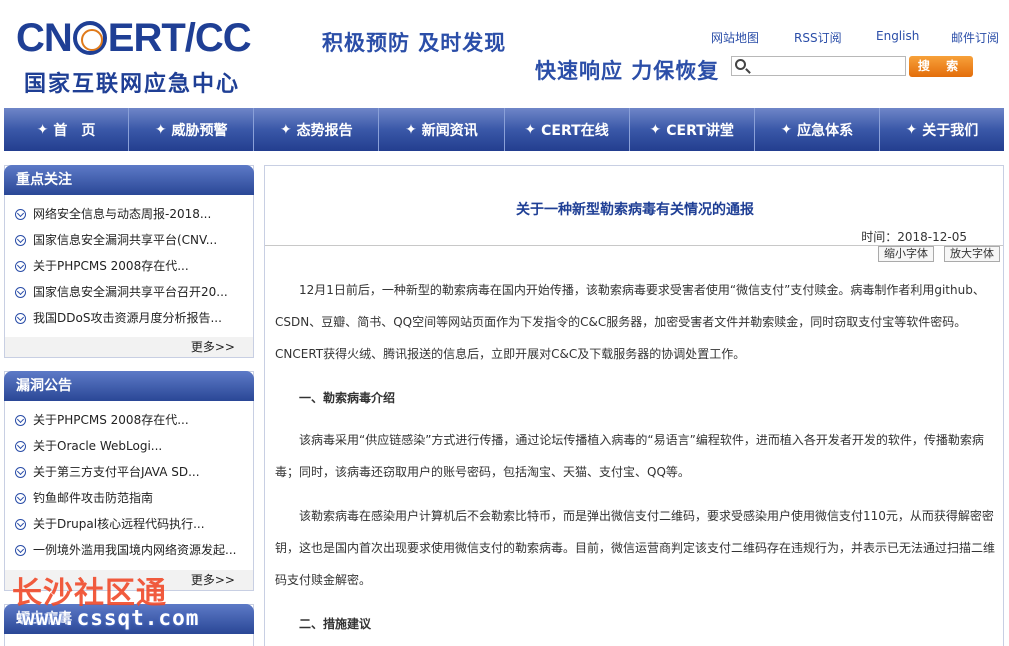 This screenshot has height=646, width=1009. I want to click on search-button: 搜 索, so click(941, 66).